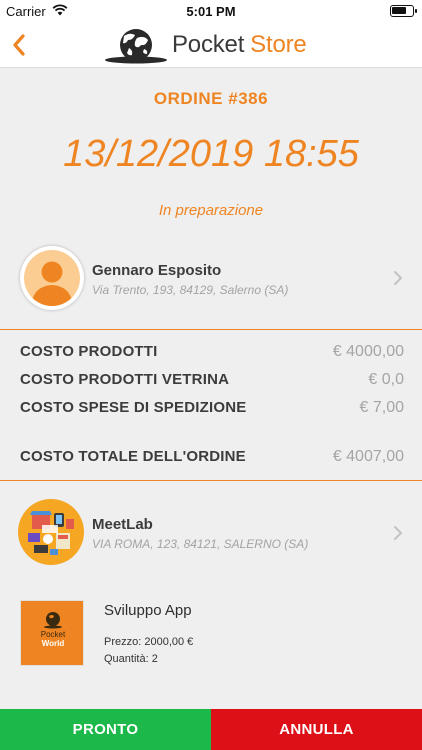 Image resolution: width=422 pixels, height=750 pixels. I want to click on order-status: In preparazione, so click(211, 210).